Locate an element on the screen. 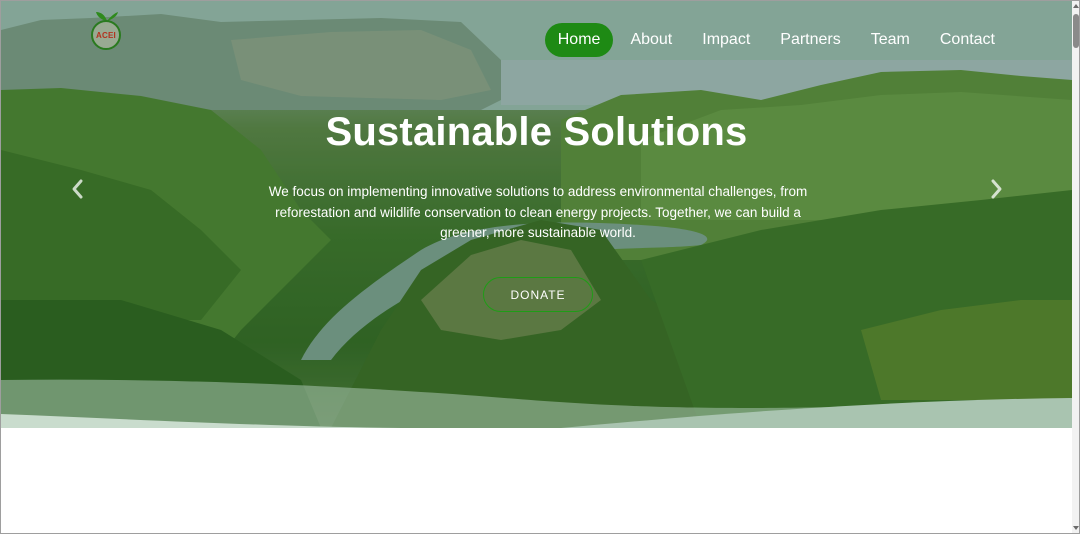  logo-badge: ACEI is located at coordinates (106, 35).